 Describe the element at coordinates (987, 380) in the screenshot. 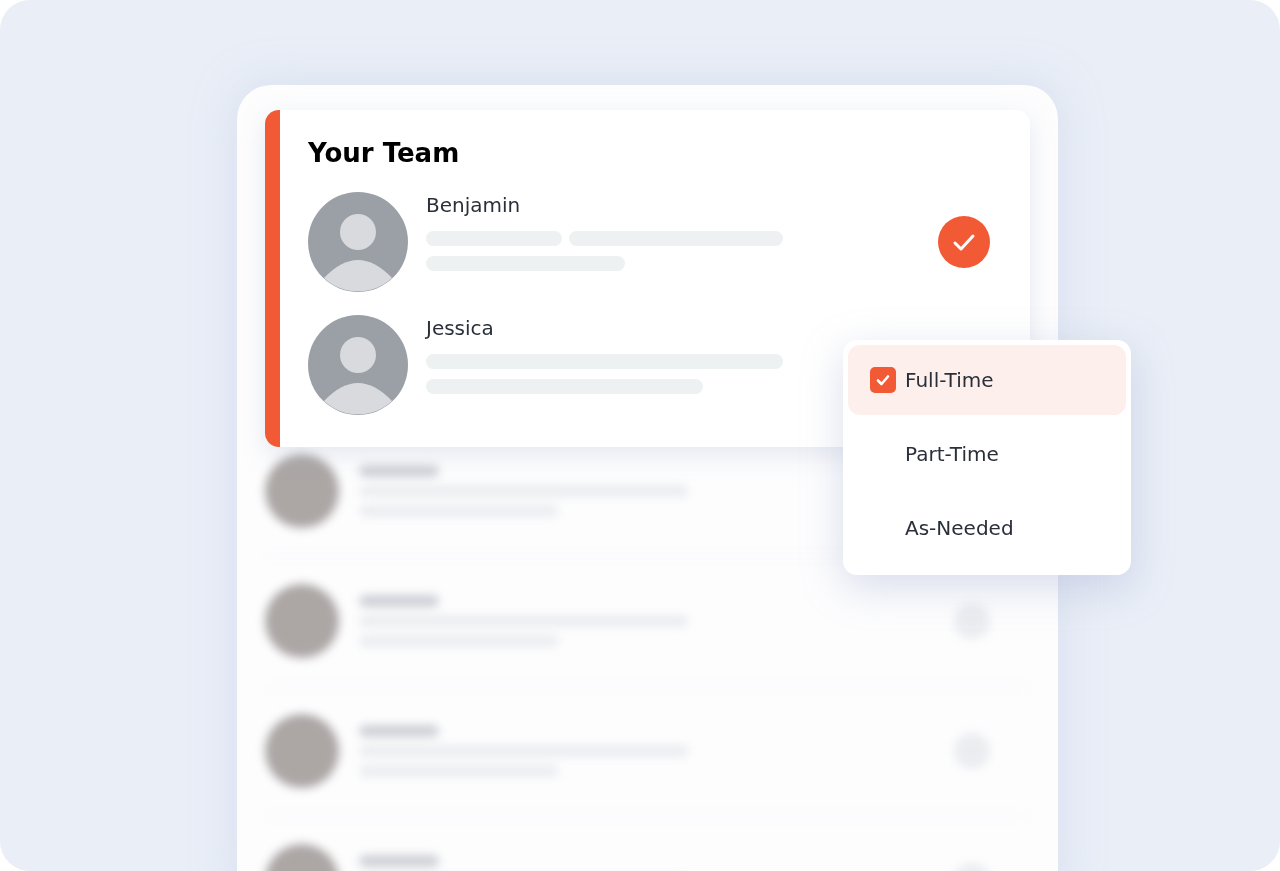

I see `menu-option: Full-Time` at that location.